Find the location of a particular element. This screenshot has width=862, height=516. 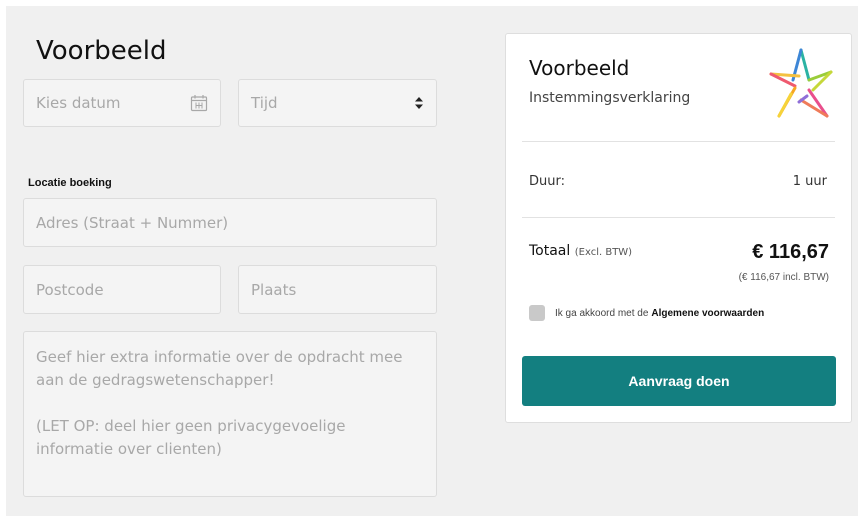

total-label-text: Totaal is located at coordinates (550, 251).